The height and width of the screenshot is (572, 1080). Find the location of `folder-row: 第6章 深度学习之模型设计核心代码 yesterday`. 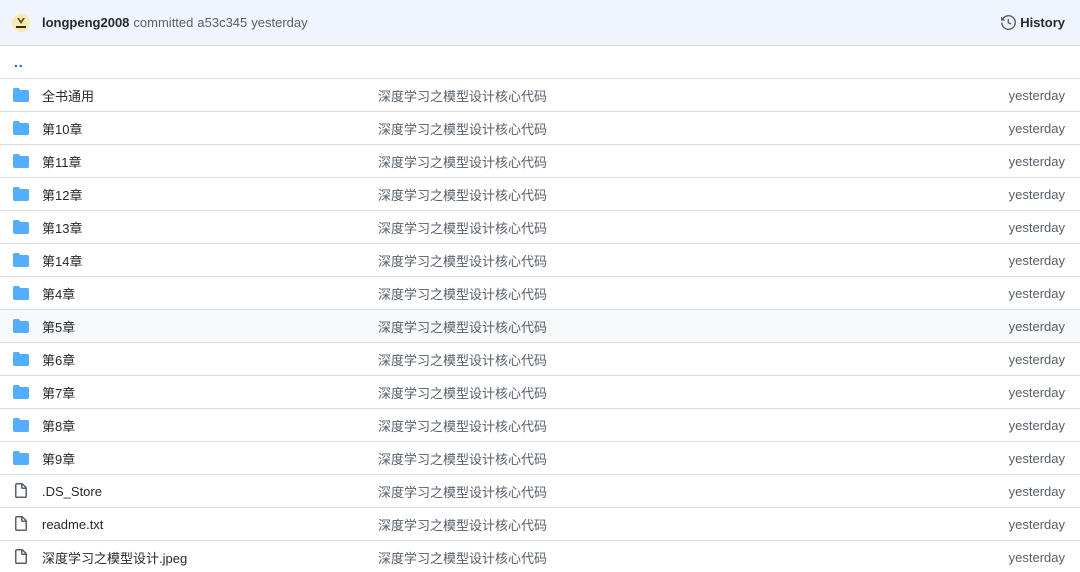

folder-row: 第6章 深度学习之模型设计核心代码 yesterday is located at coordinates (540, 359).